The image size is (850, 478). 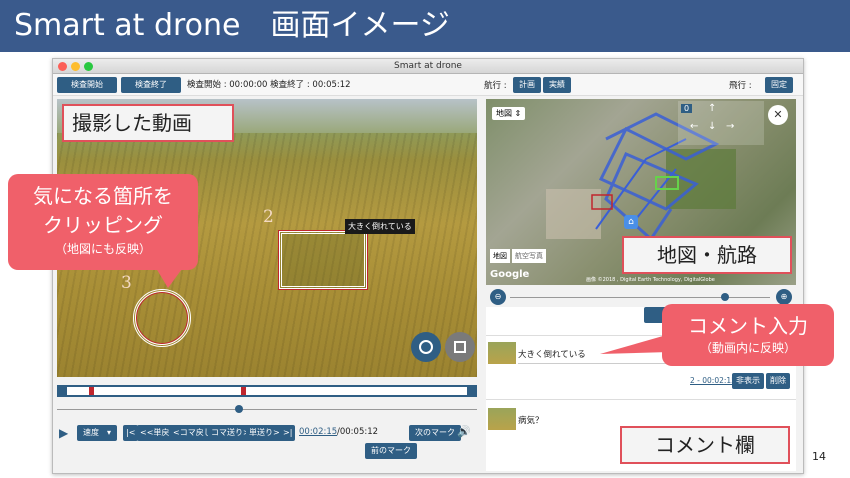 What do you see at coordinates (63, 391) in the screenshot?
I see `timeline-cap-left` at bounding box center [63, 391].